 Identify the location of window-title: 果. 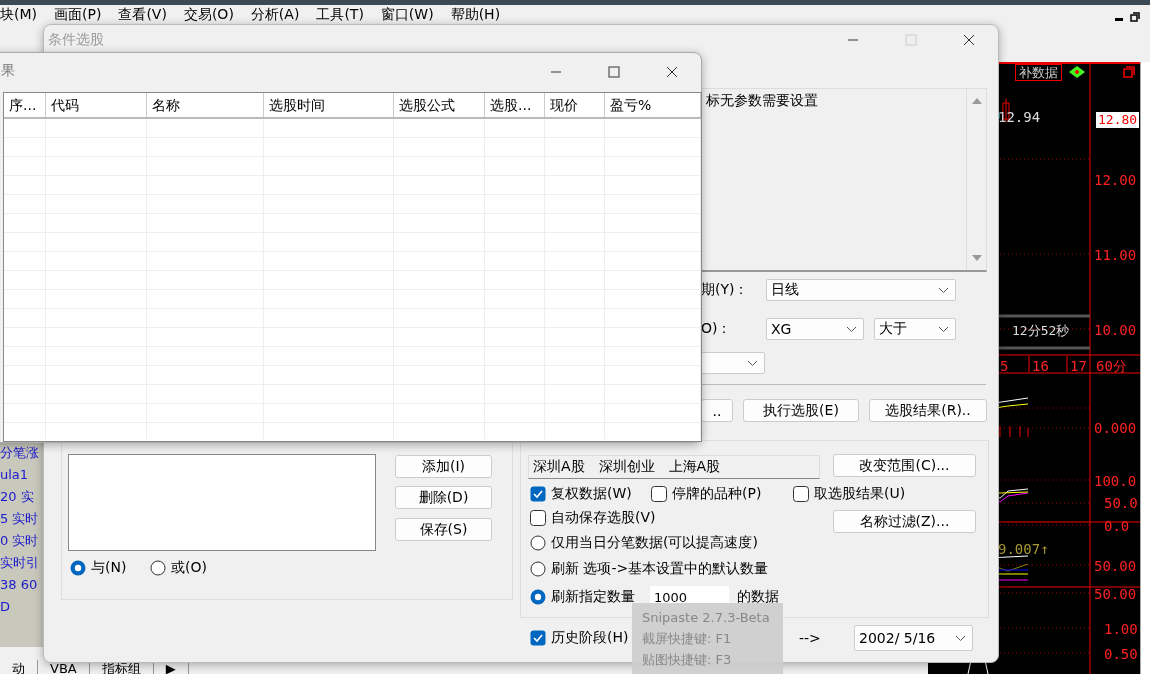
(8, 71).